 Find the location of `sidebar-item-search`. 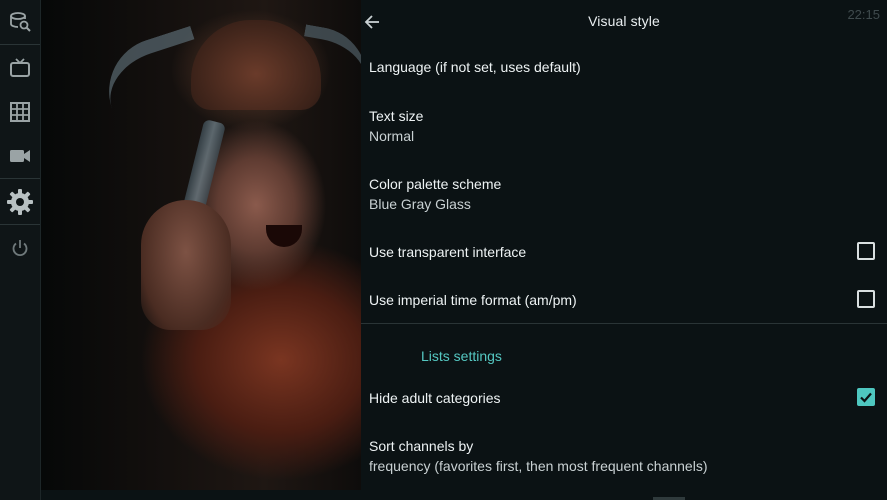

sidebar-item-search is located at coordinates (20, 22).